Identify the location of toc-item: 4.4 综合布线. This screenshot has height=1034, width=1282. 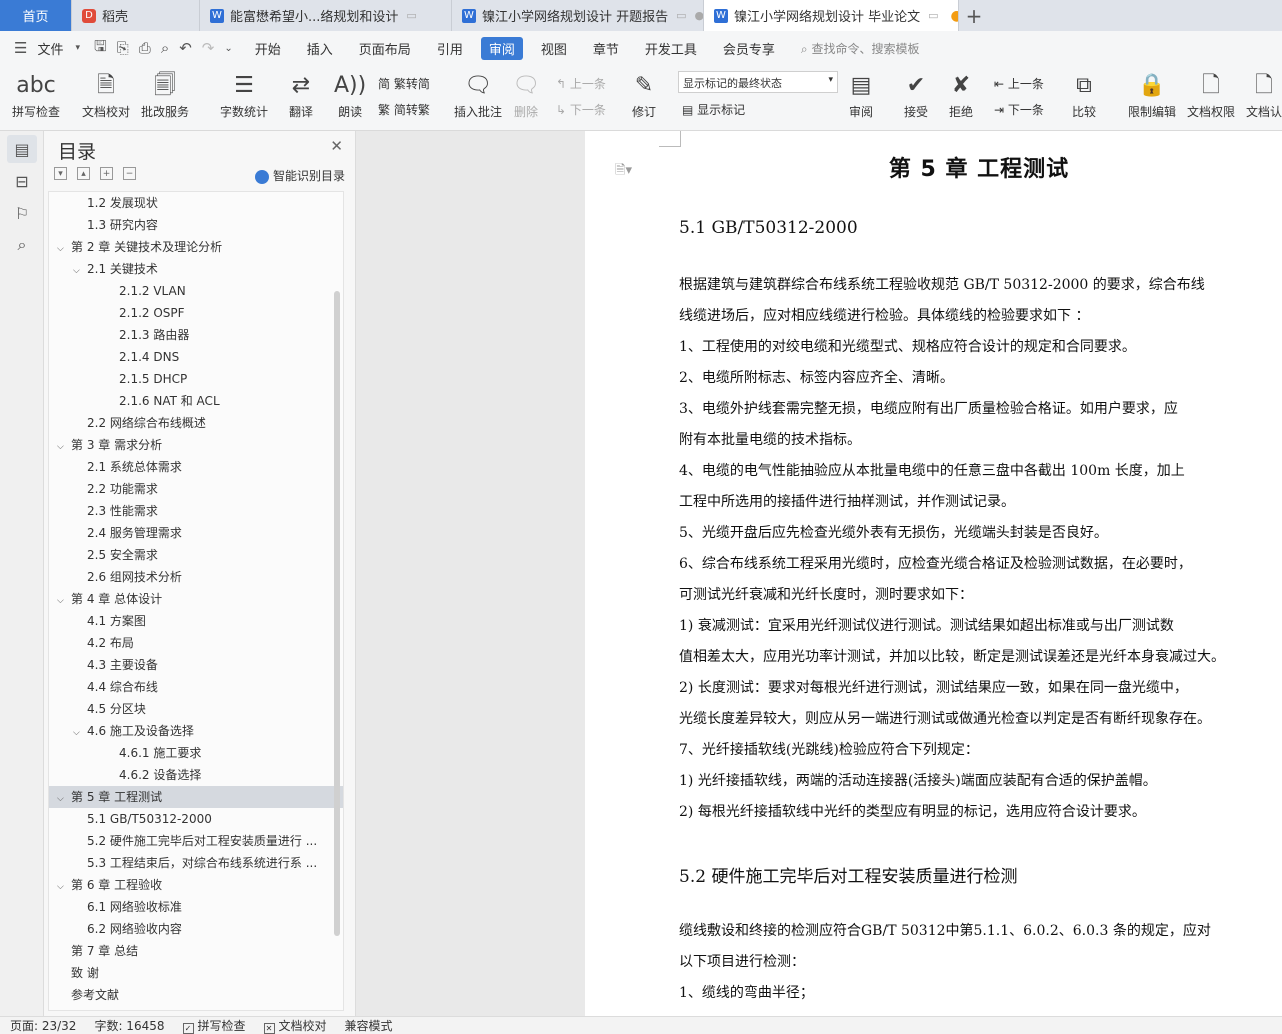
(196, 687).